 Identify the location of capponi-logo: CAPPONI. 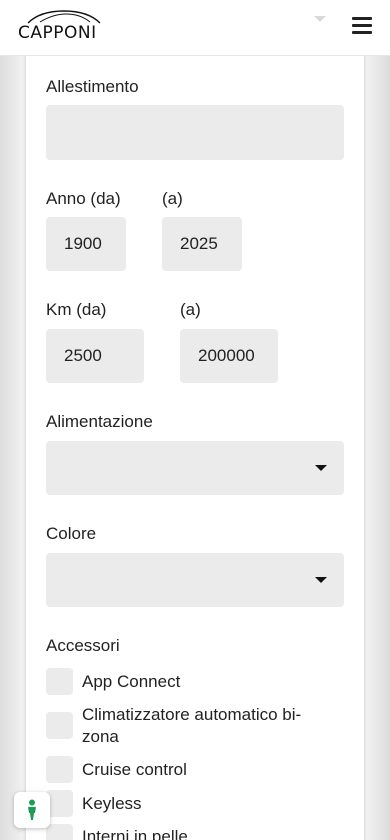
(60, 26).